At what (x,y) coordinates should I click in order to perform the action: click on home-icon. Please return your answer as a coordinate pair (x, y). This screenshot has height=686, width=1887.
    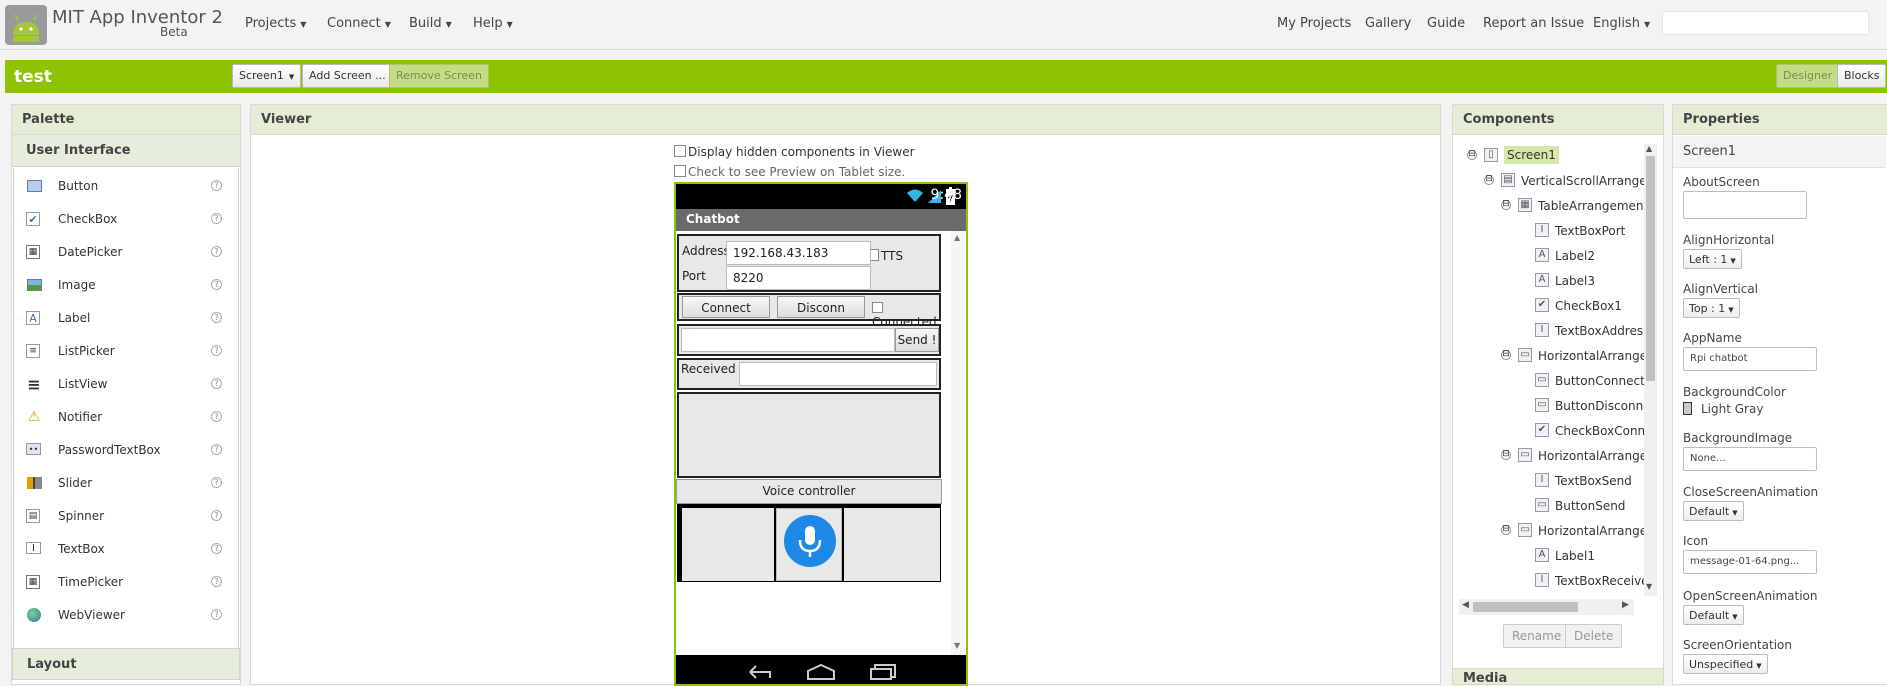
    Looking at the image, I should click on (821, 672).